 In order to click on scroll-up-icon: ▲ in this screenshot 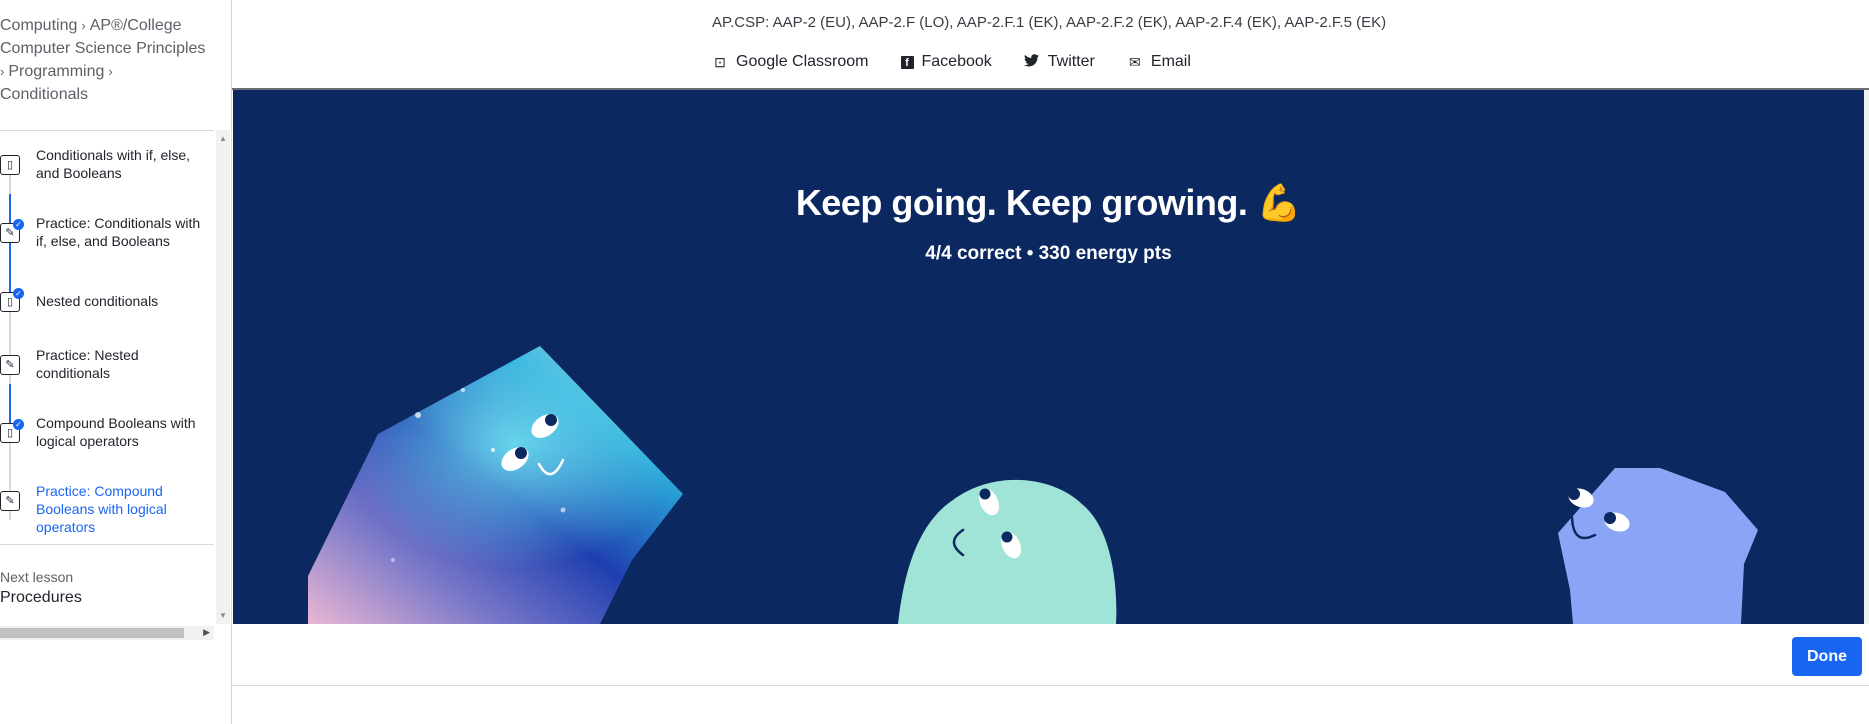, I will do `click(223, 138)`.